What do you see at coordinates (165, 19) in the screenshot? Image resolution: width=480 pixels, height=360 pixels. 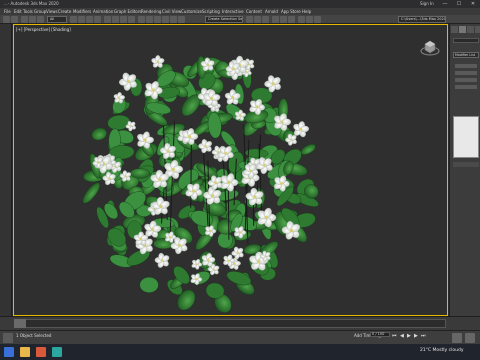 I see `snap-icon` at bounding box center [165, 19].